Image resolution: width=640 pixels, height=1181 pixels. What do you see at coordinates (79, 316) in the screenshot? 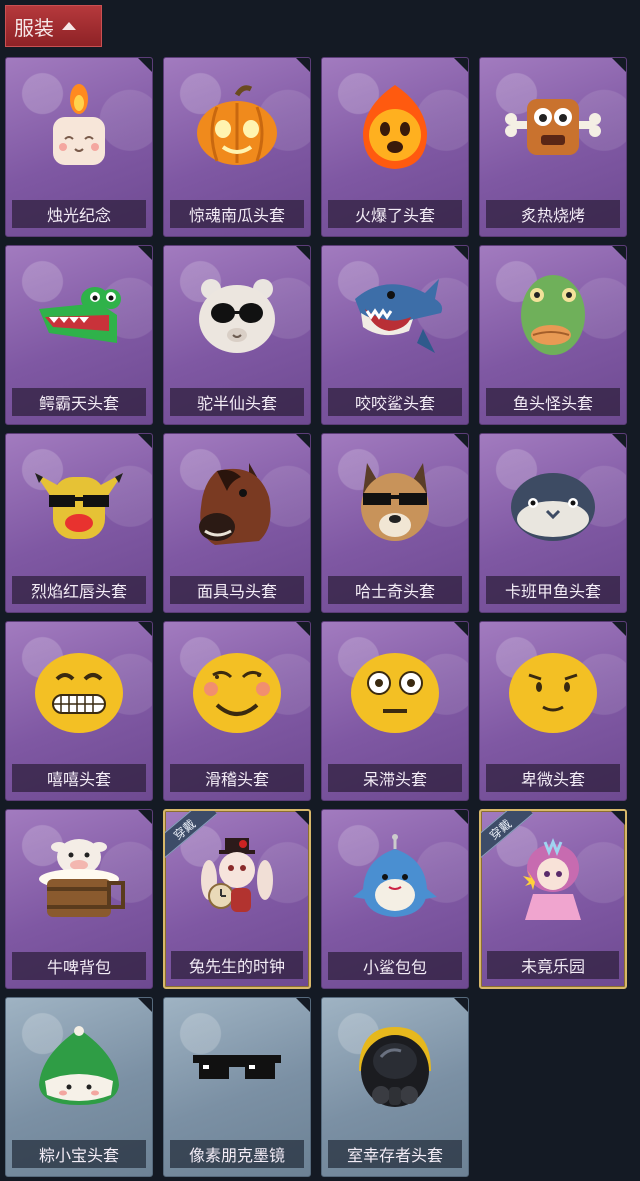
I see `crocodile-icon` at bounding box center [79, 316].